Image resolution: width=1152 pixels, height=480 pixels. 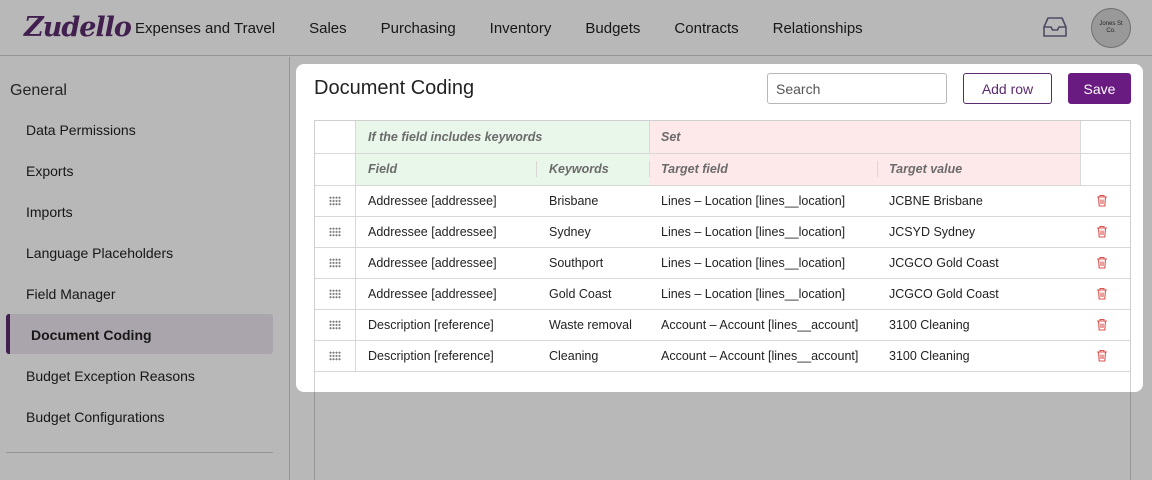 I want to click on row-keywords: Waste removal, so click(x=590, y=324).